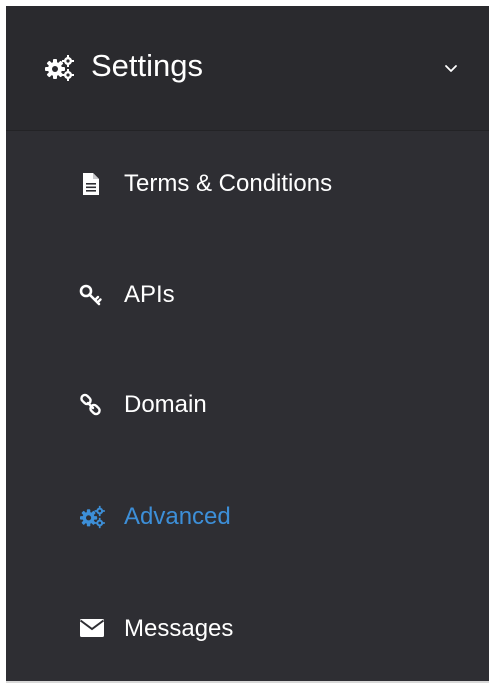 This screenshot has height=687, width=489. Describe the element at coordinates (179, 628) in the screenshot. I see `menu-item-label: Messages` at that location.